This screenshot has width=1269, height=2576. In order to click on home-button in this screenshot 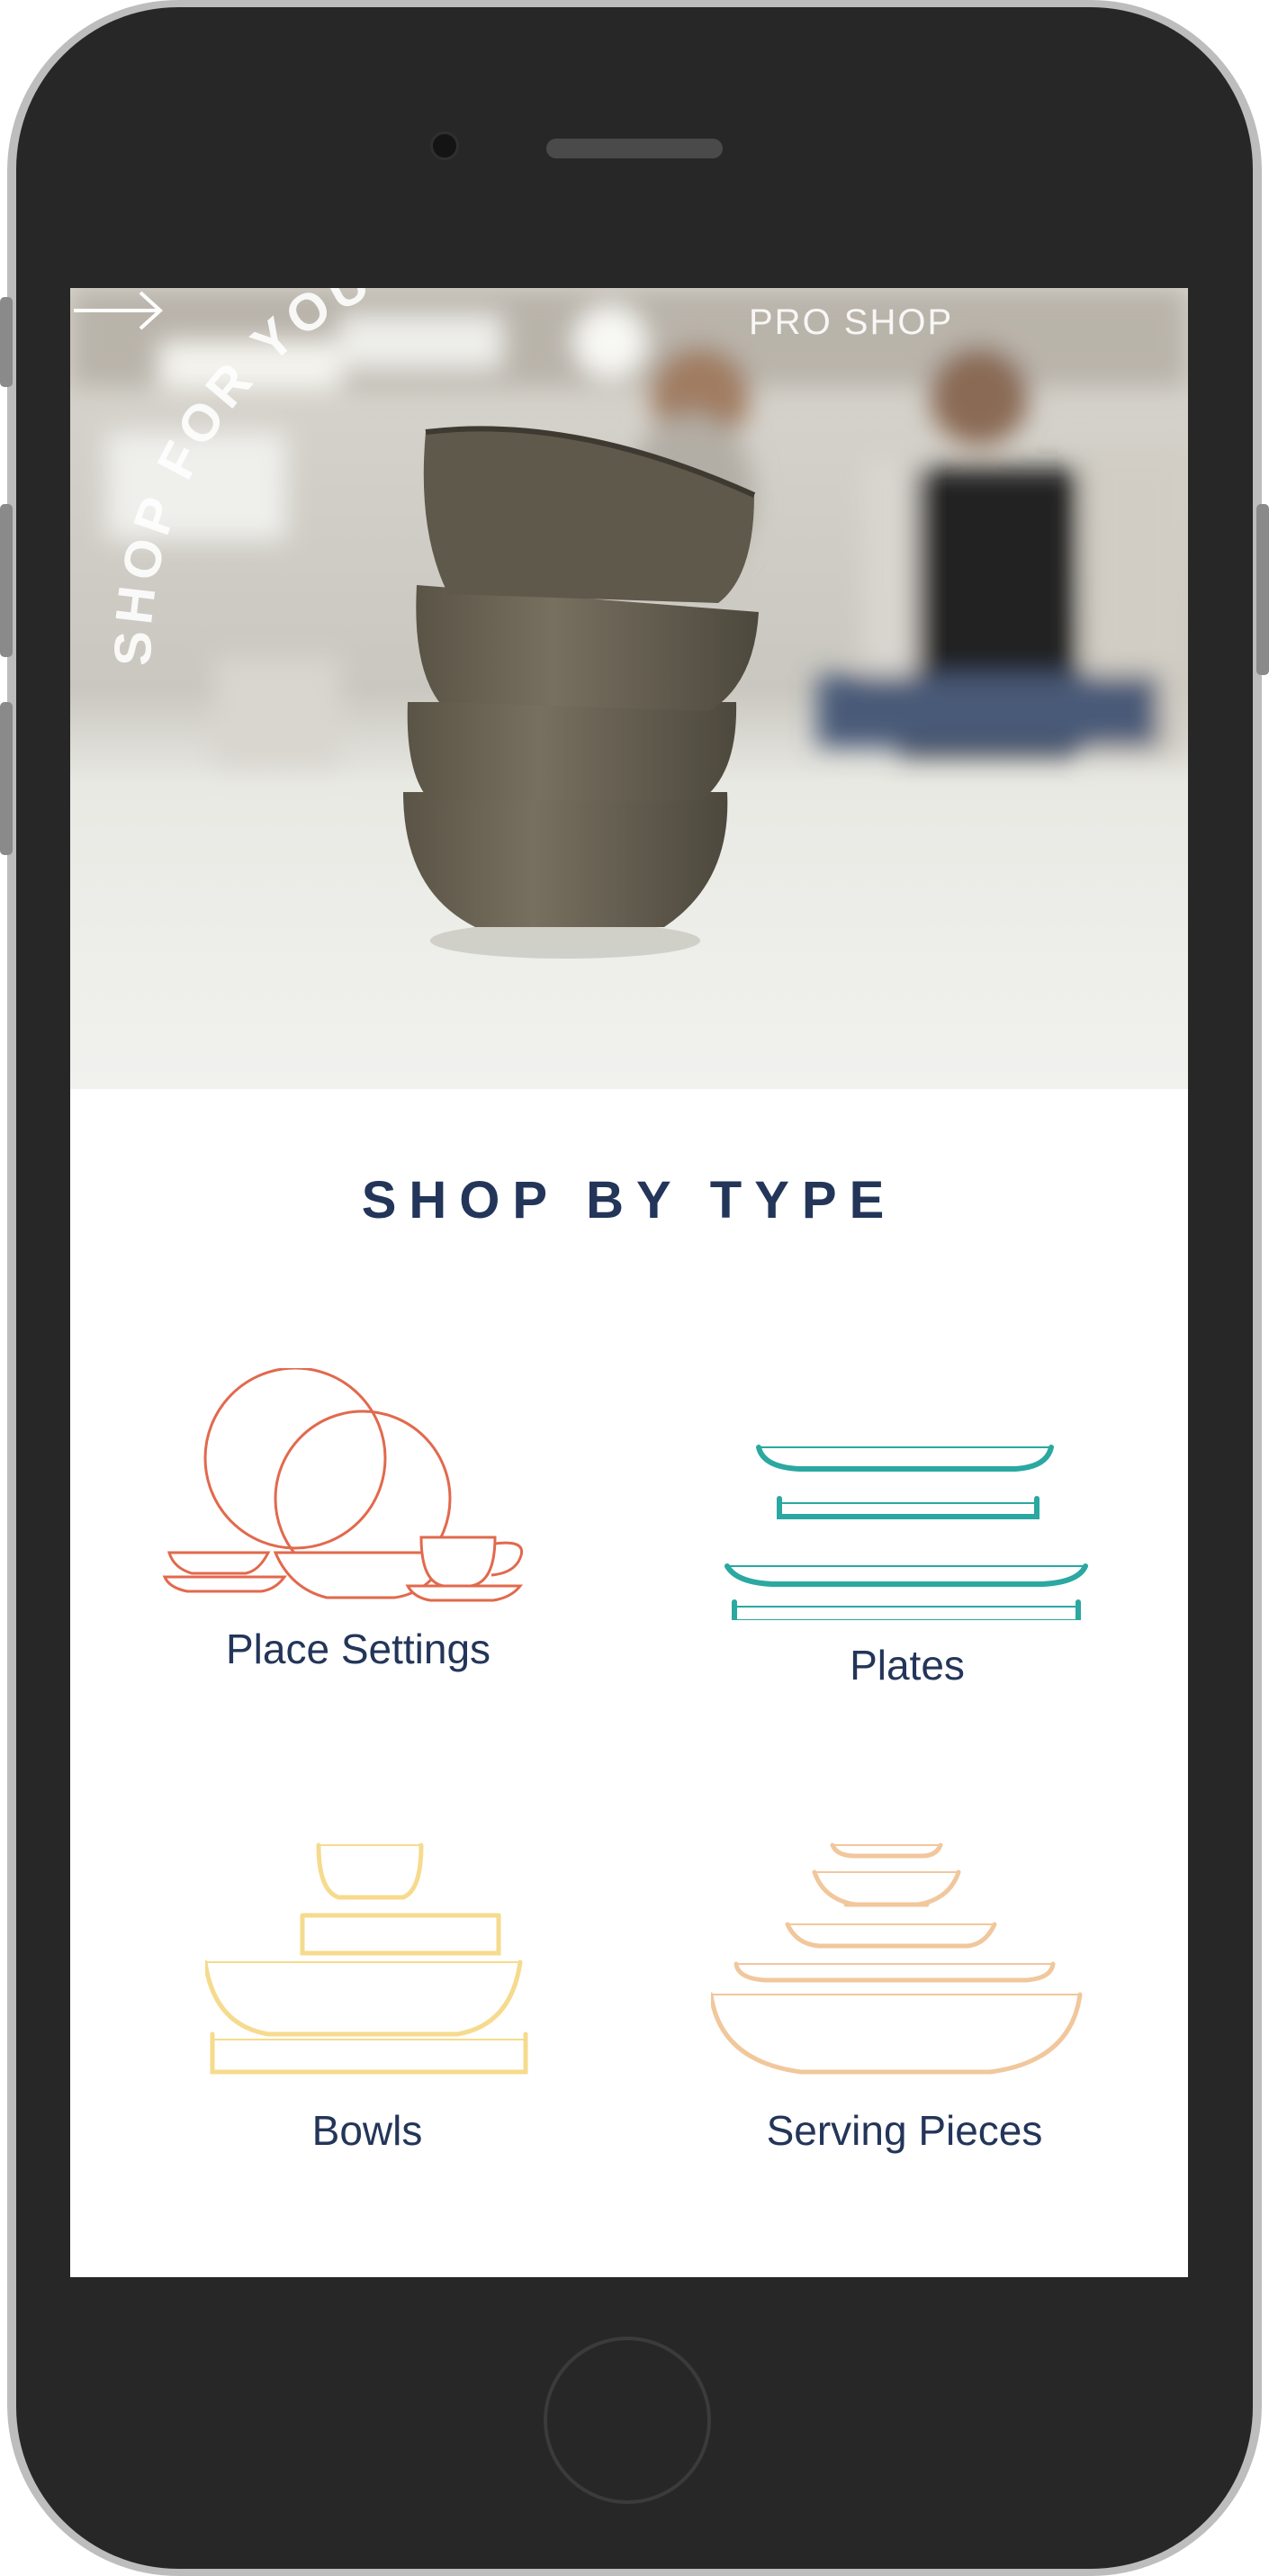, I will do `click(628, 2420)`.